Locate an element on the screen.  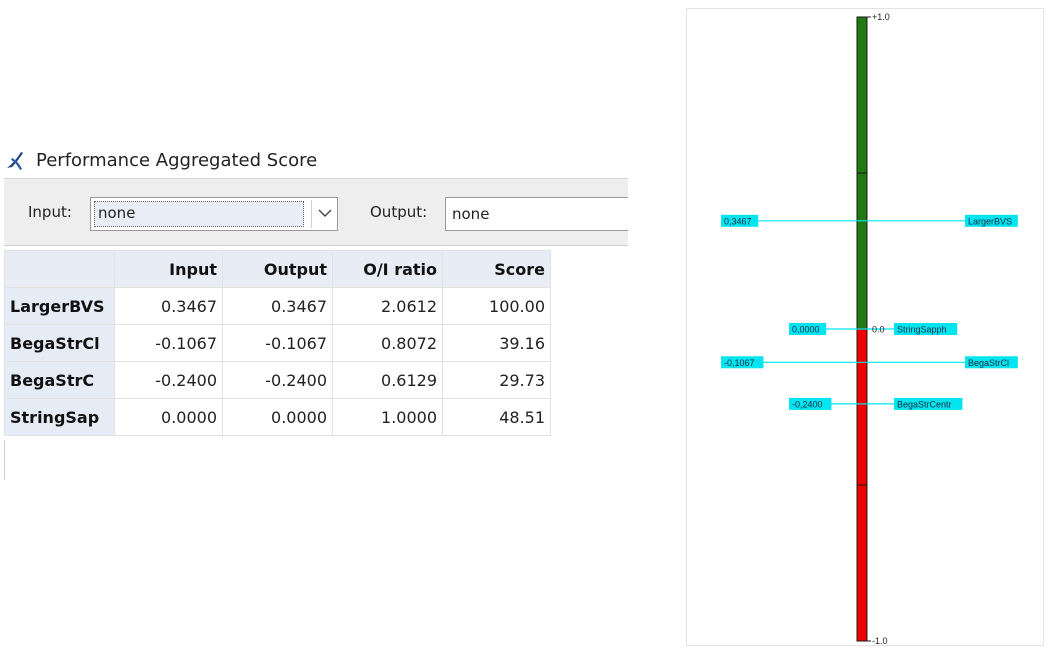
cell-score: 48.51 is located at coordinates (496, 417).